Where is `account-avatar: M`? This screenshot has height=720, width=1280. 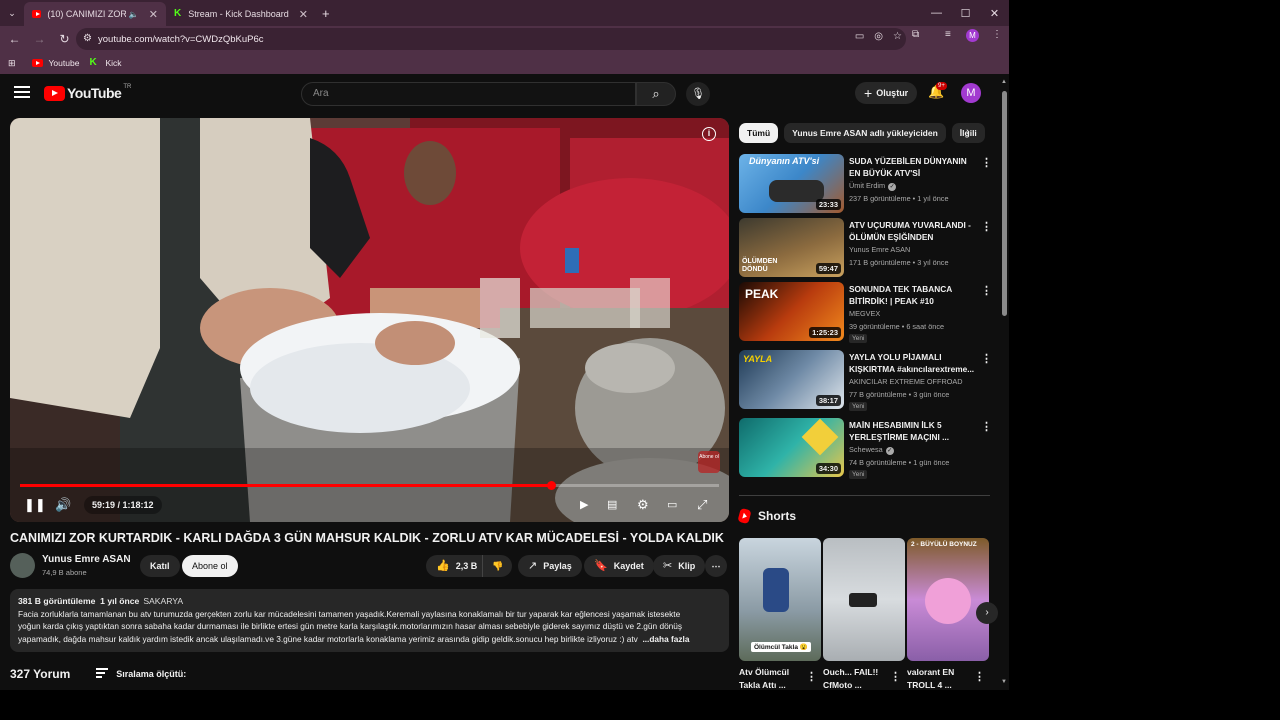
account-avatar: M is located at coordinates (971, 93).